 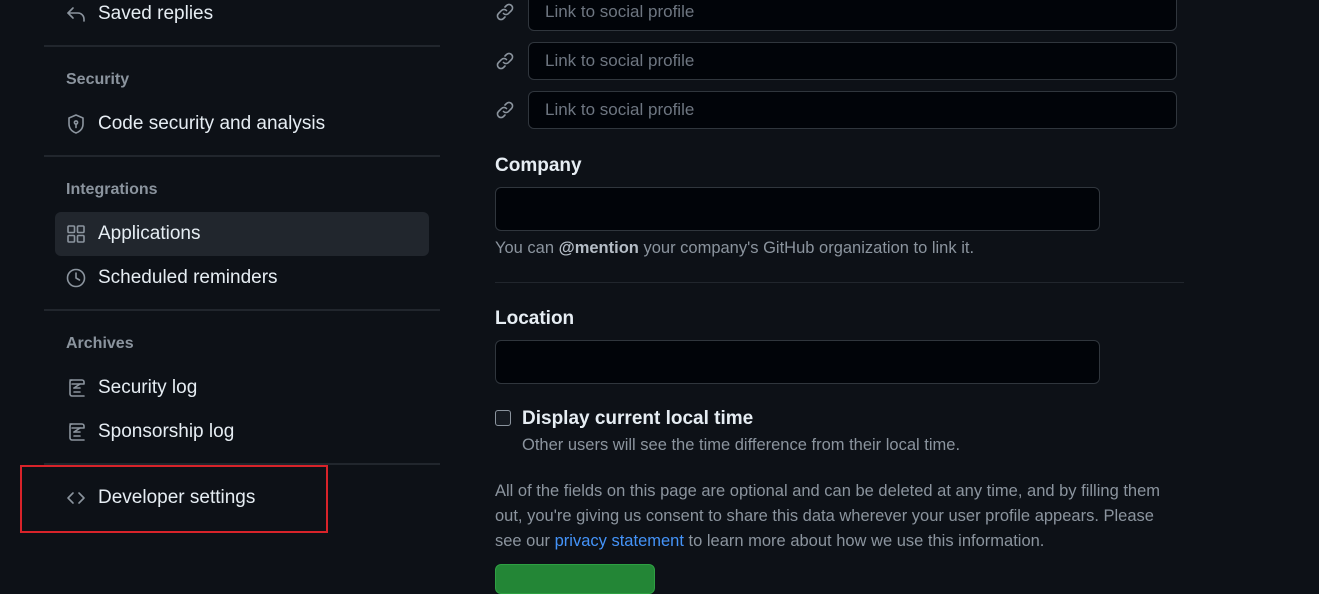 What do you see at coordinates (166, 431) in the screenshot?
I see `sidebar-item-label: Sponsorship log` at bounding box center [166, 431].